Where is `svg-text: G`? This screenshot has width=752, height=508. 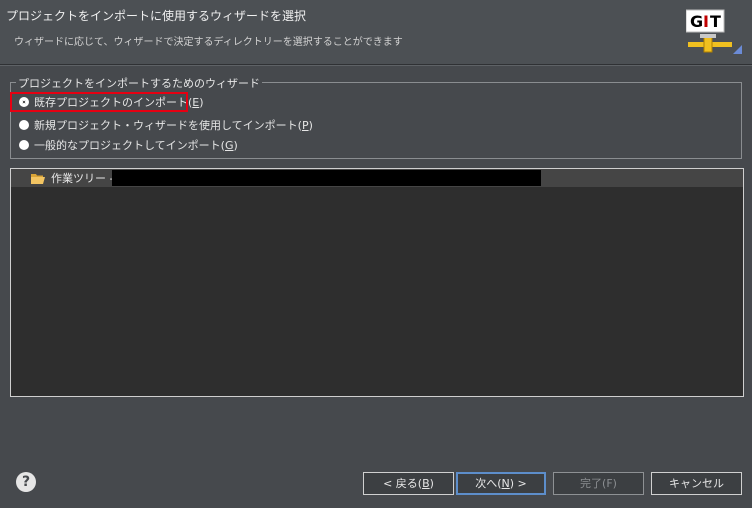
svg-text: G is located at coordinates (696, 21).